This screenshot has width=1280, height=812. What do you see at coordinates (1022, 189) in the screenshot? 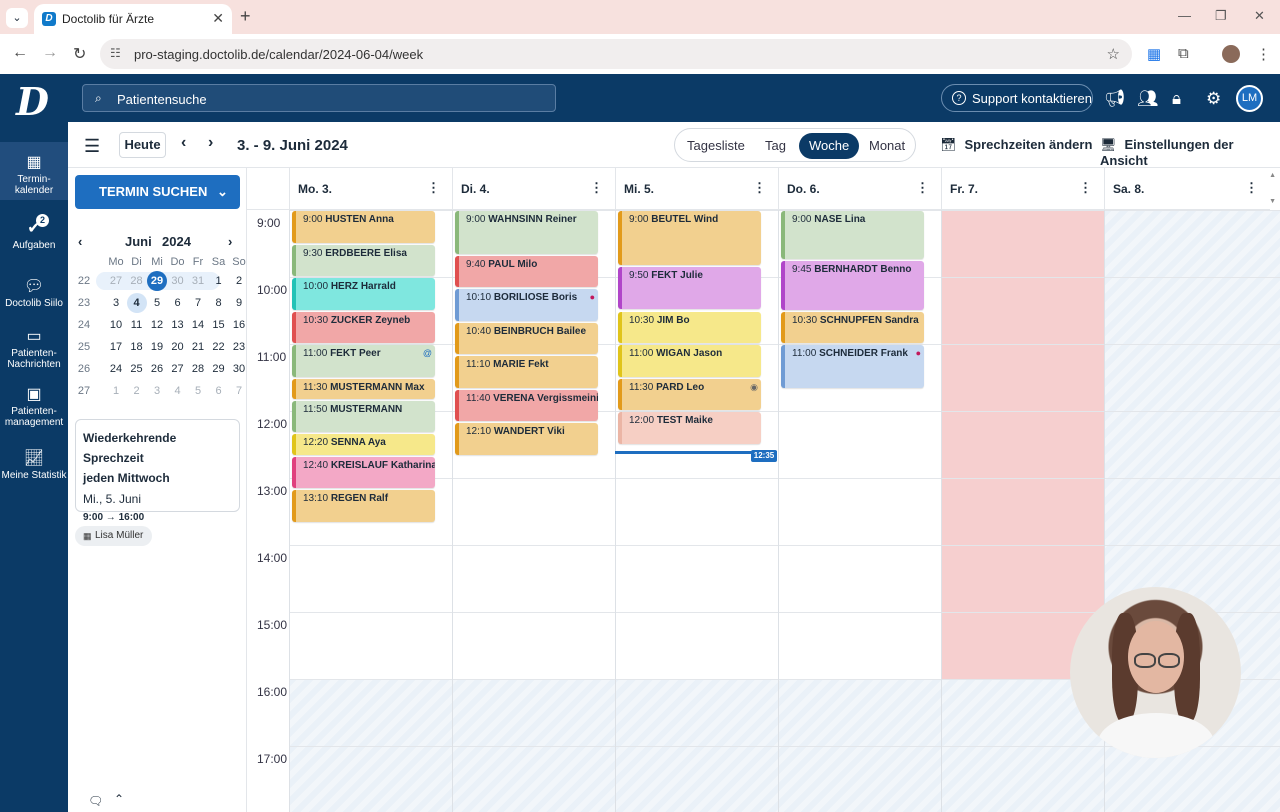
I see `day-column-header: Fr. 7. ⋮` at bounding box center [1022, 189].